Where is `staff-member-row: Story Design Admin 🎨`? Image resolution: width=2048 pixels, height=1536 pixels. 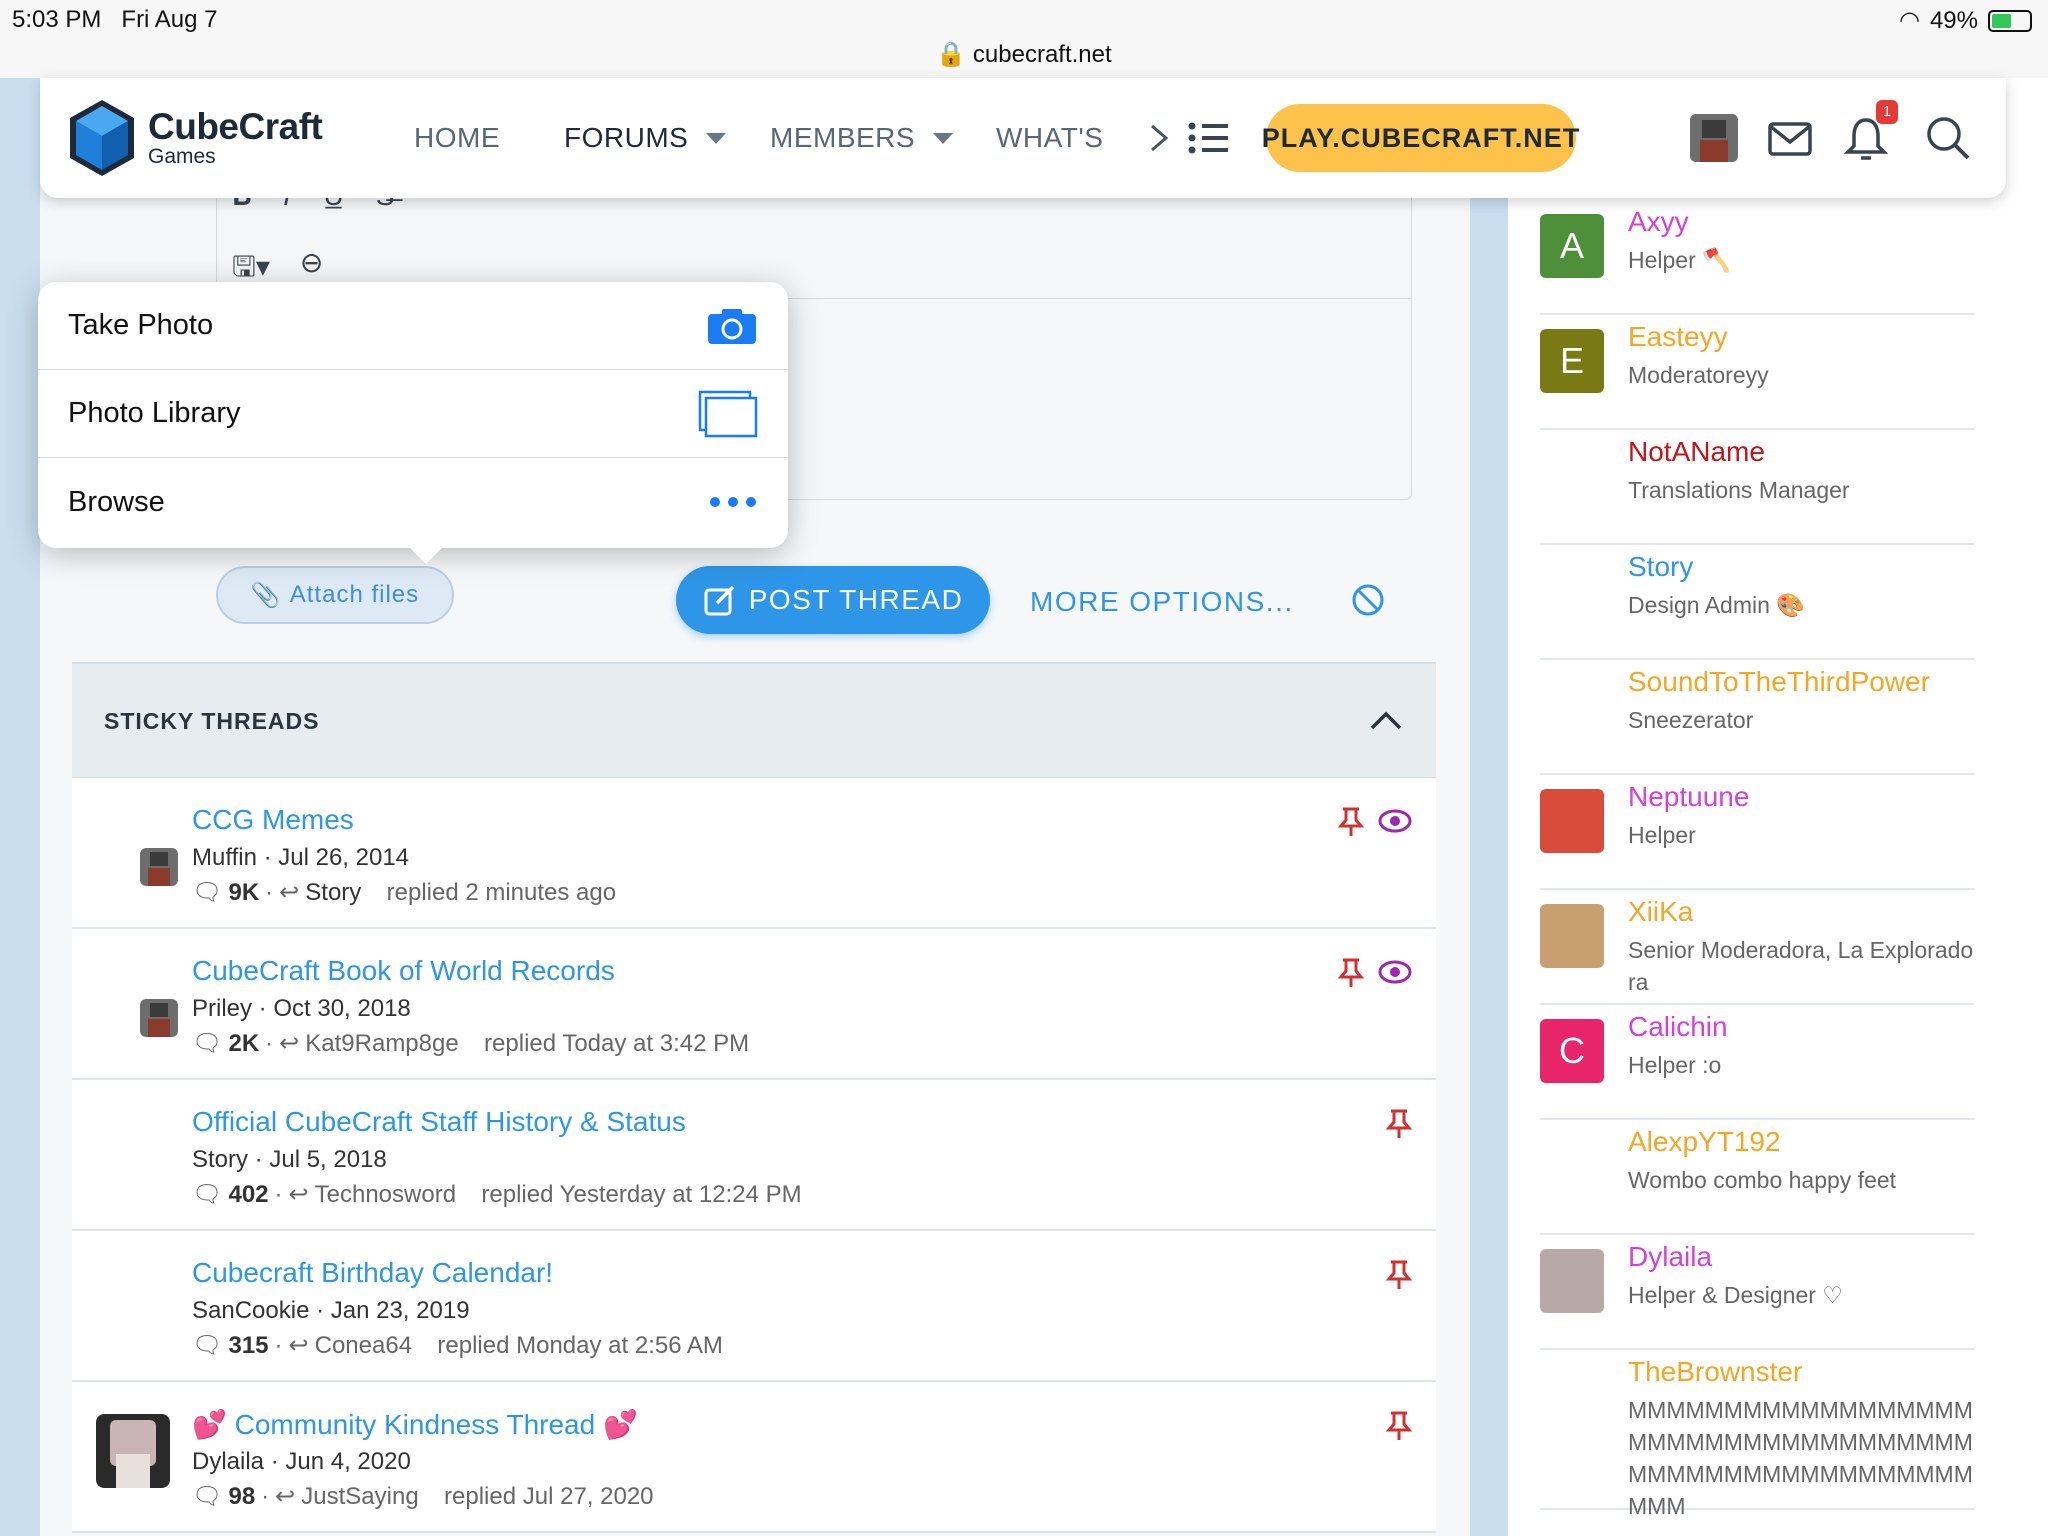
staff-member-row: Story Design Admin 🎨 is located at coordinates (1757, 602).